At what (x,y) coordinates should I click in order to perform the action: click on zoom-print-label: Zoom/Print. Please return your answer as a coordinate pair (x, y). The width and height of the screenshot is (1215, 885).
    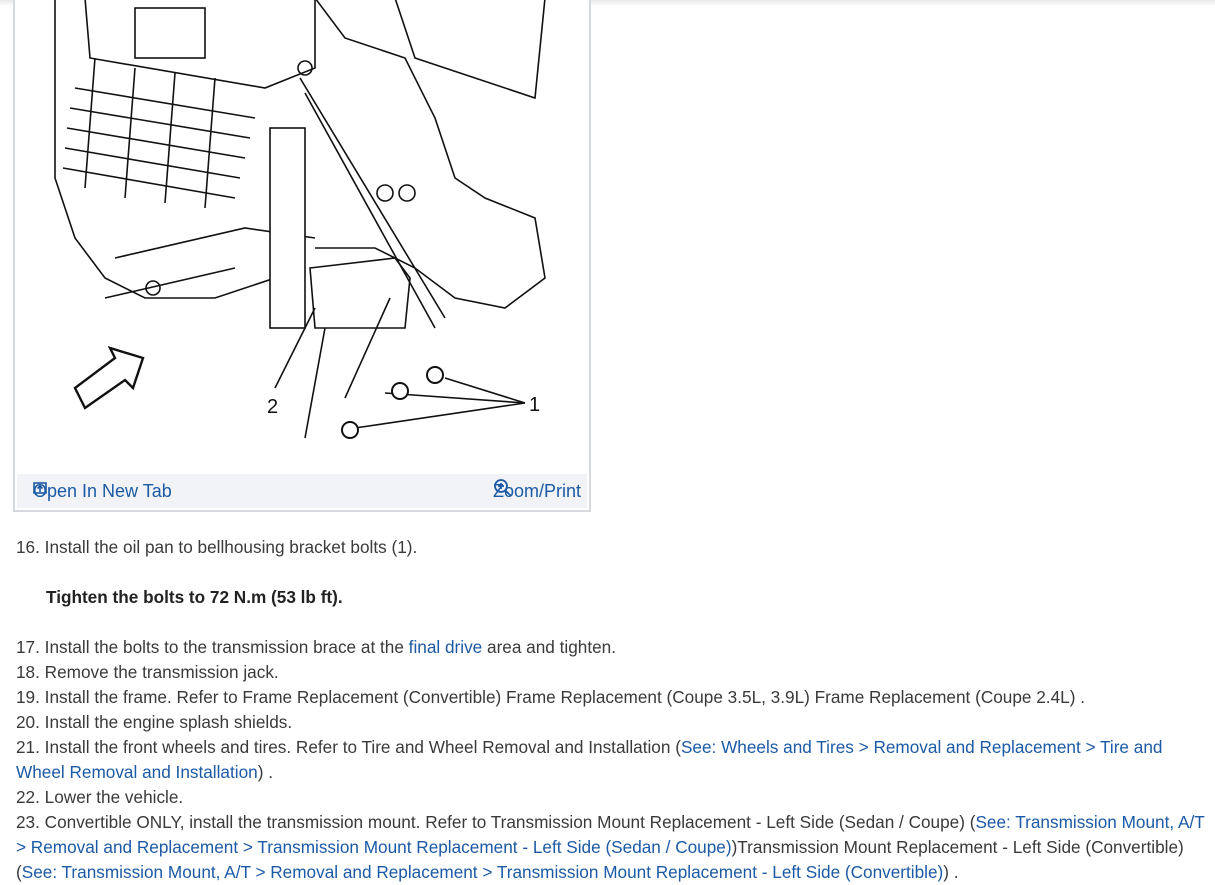
    Looking at the image, I should click on (536, 491).